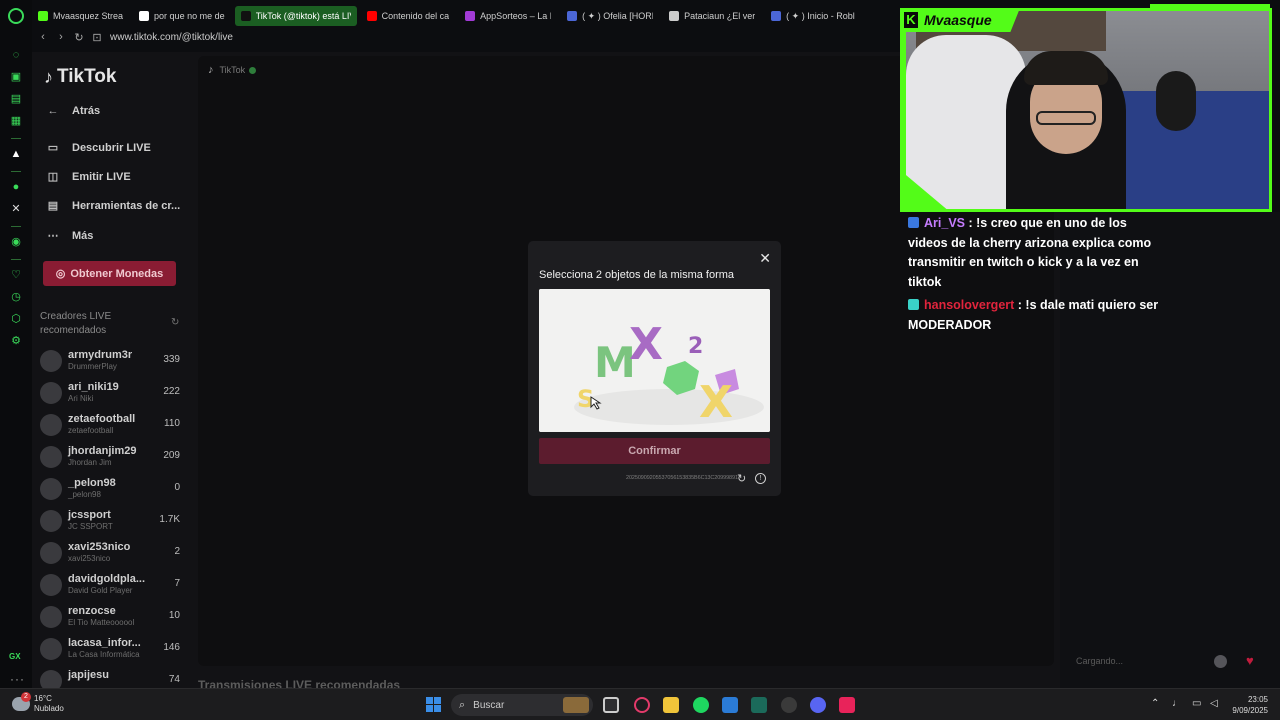 This screenshot has height=720, width=1280. What do you see at coordinates (1196, 703) in the screenshot?
I see `display-icon: ▭` at bounding box center [1196, 703].